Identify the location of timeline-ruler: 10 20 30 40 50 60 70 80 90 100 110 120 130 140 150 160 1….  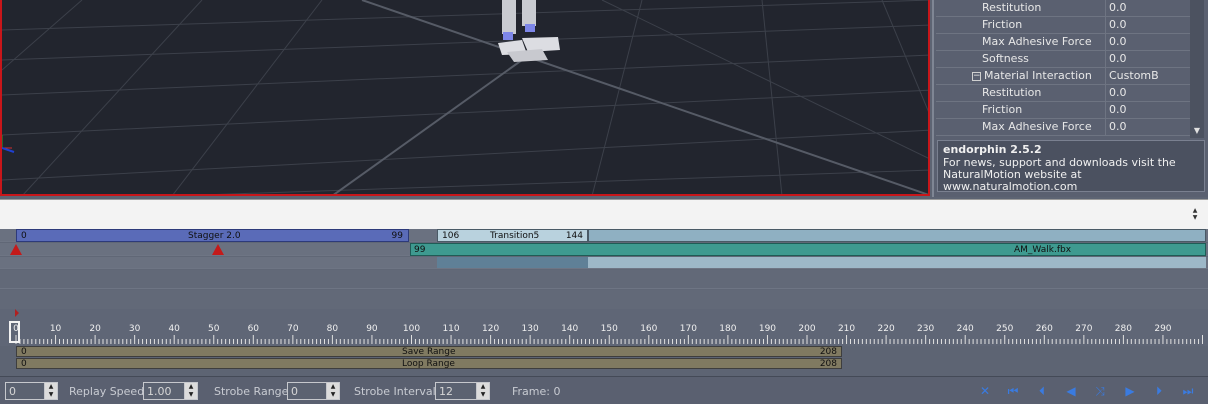
(604, 327).